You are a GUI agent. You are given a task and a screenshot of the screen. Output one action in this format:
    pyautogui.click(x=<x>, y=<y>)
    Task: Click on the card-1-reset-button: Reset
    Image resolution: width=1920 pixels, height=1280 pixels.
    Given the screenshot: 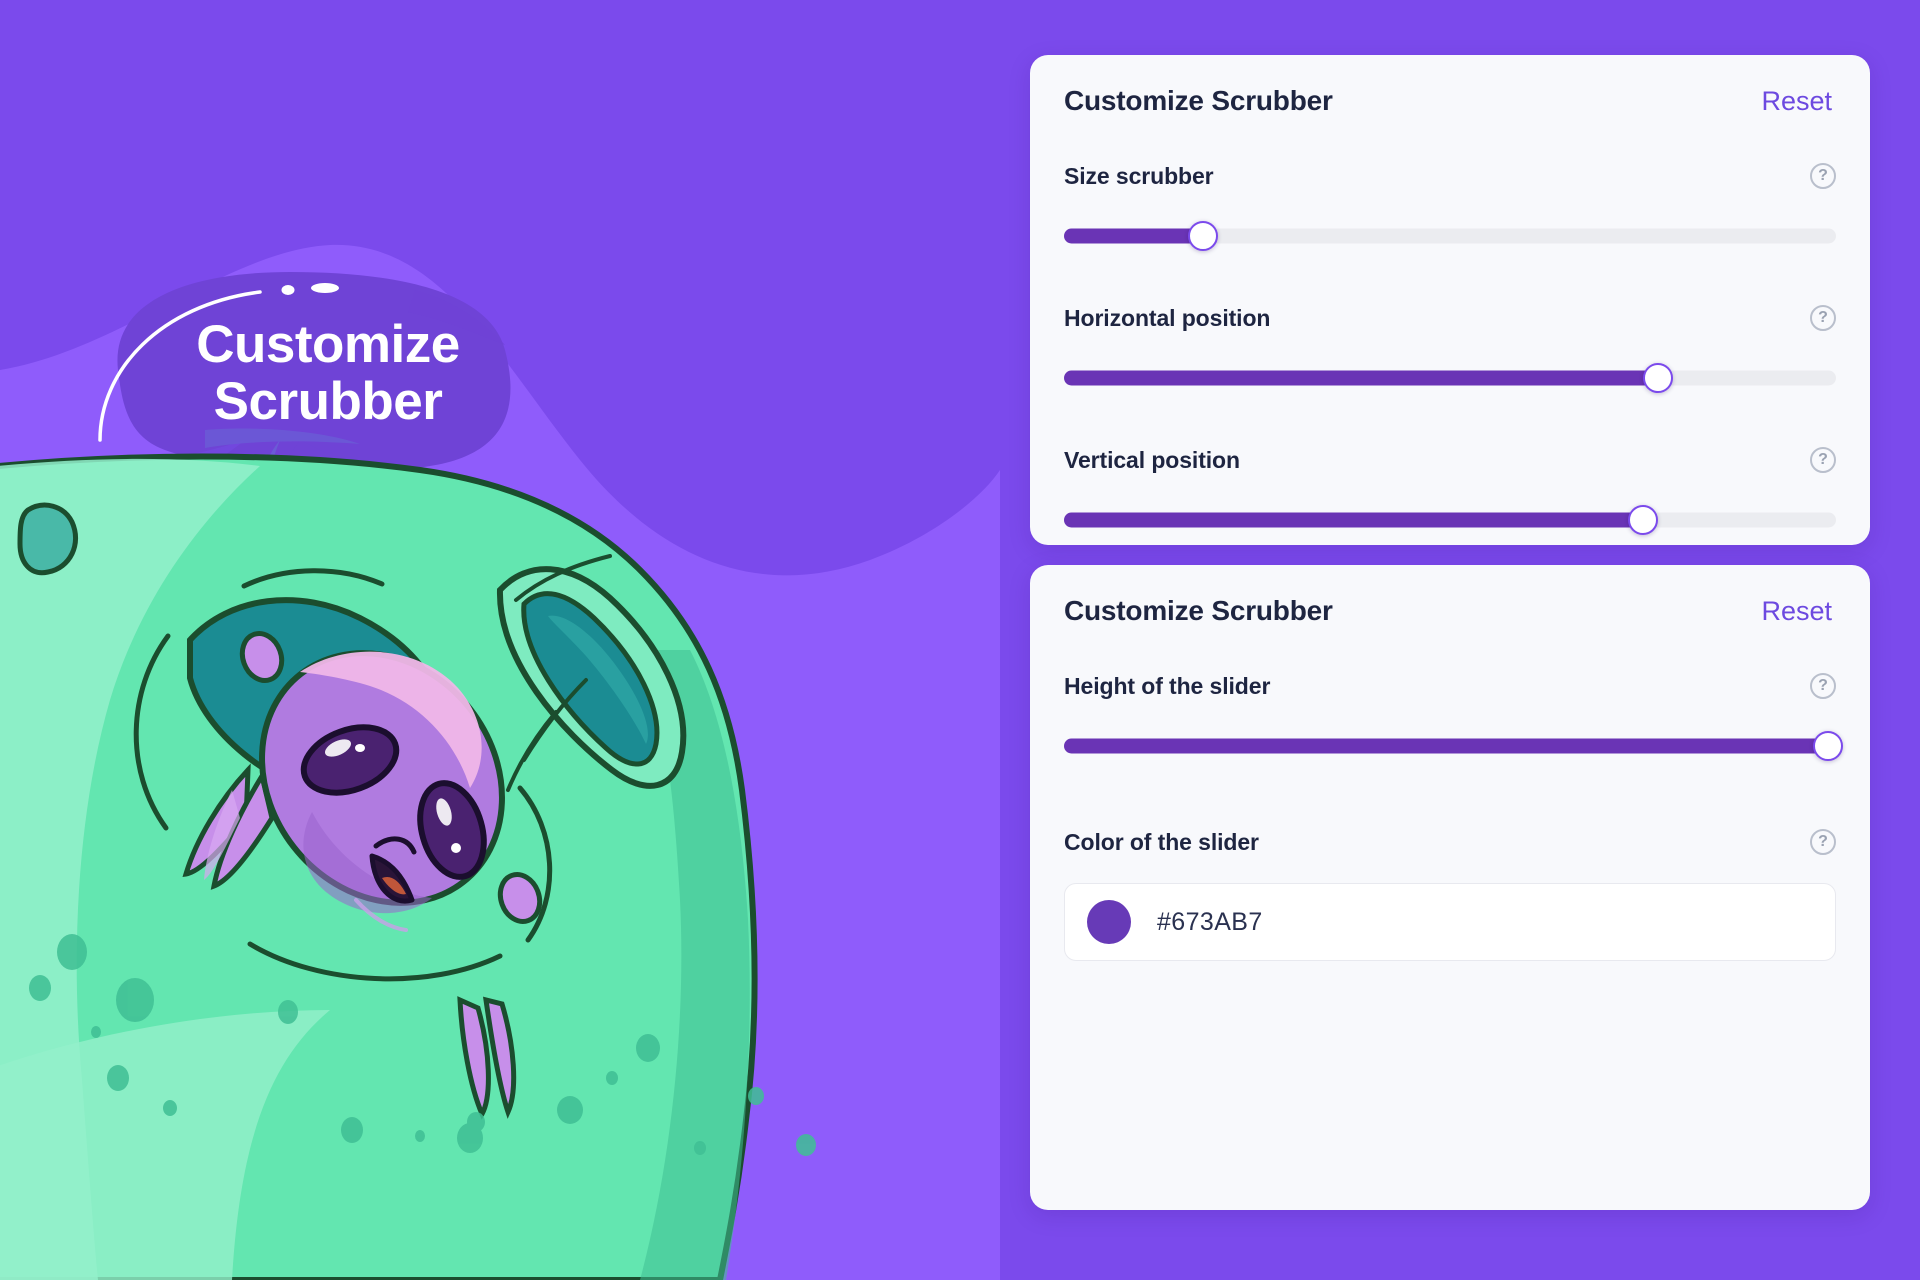 What is the action you would take?
    pyautogui.click(x=1796, y=101)
    